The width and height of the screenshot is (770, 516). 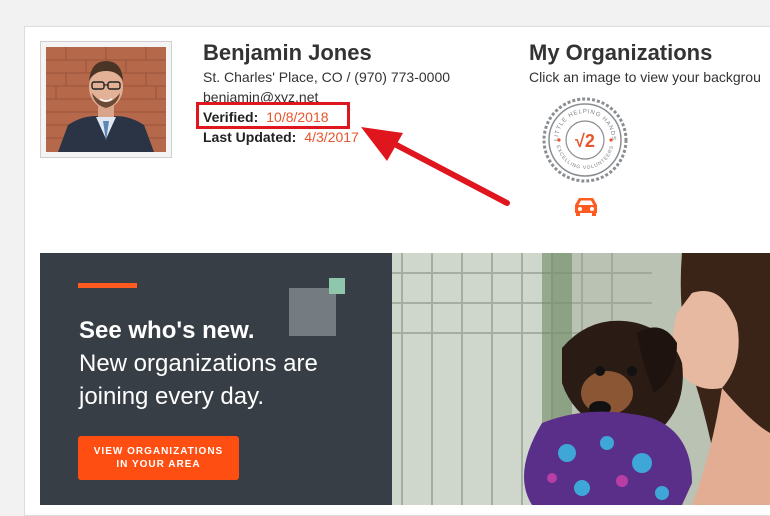 I want to click on annotation-arrow, so click(x=435, y=166).